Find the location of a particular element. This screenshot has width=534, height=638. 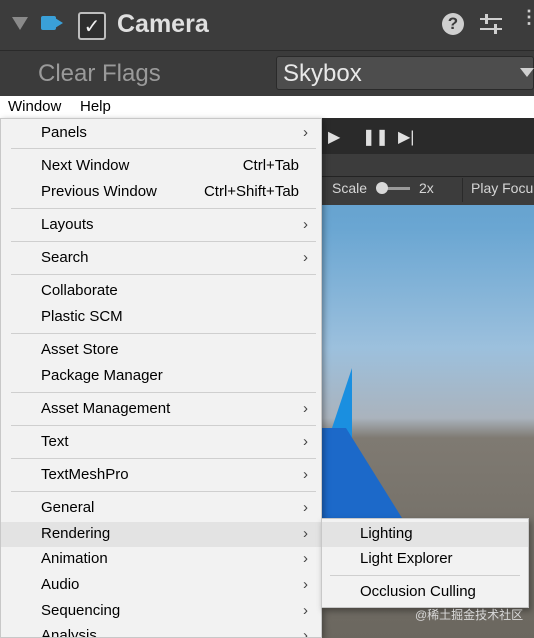

submenu-item-occlusion-culling: Occlusion Culling is located at coordinates (425, 592).